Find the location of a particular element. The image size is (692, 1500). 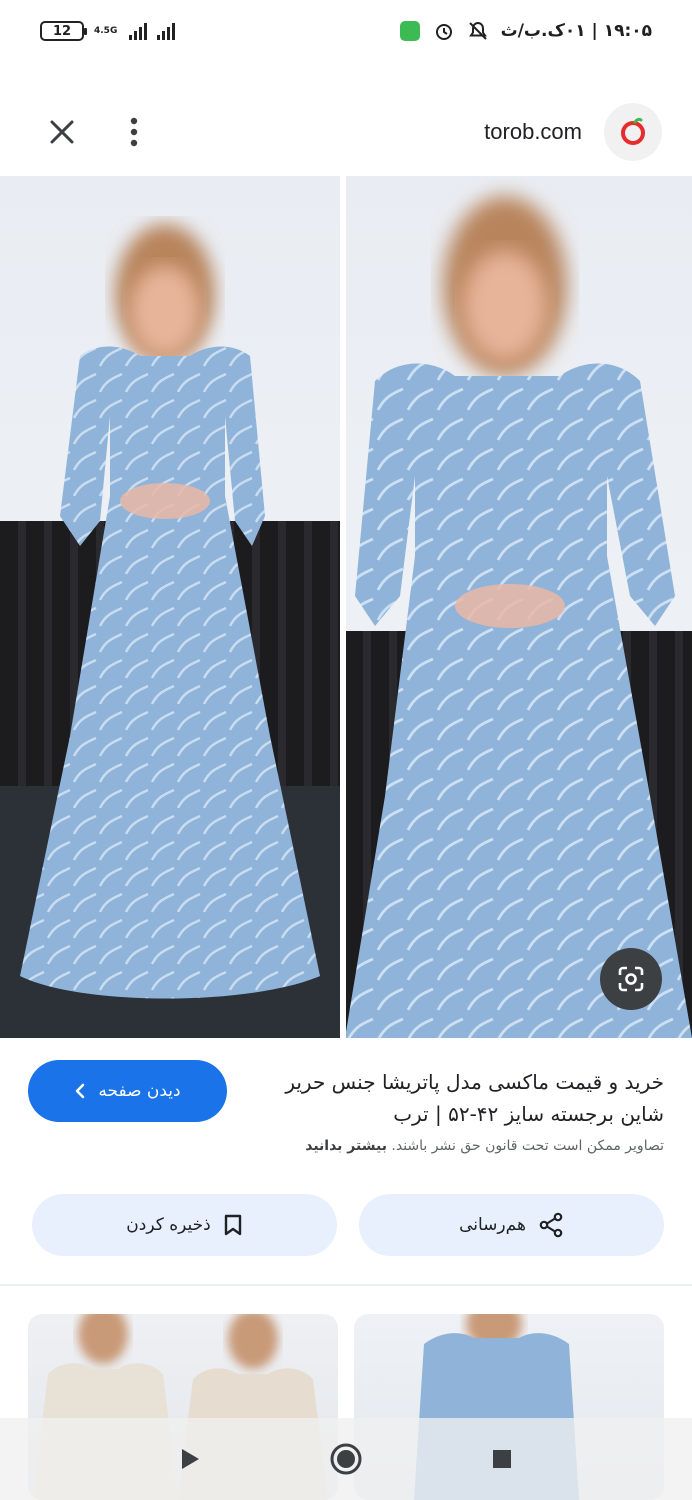

alarm-icon is located at coordinates (444, 31).